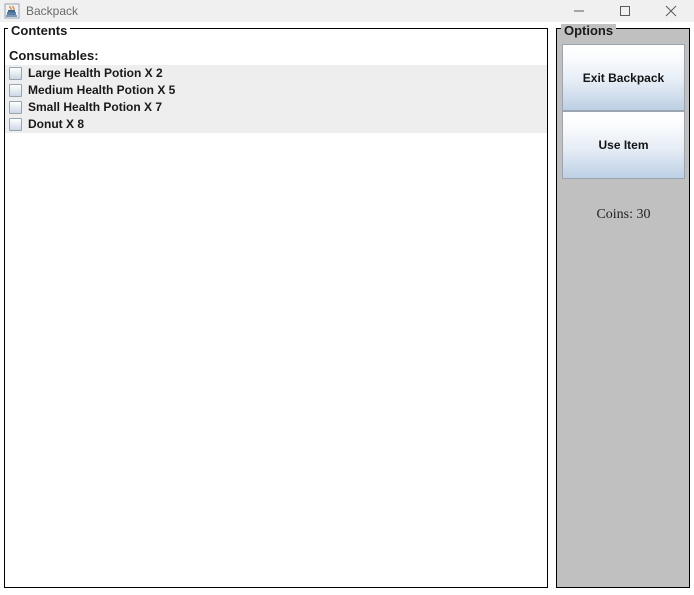 This screenshot has width=694, height=595. What do you see at coordinates (347, 11) in the screenshot?
I see `window-titlebar: Backpack` at bounding box center [347, 11].